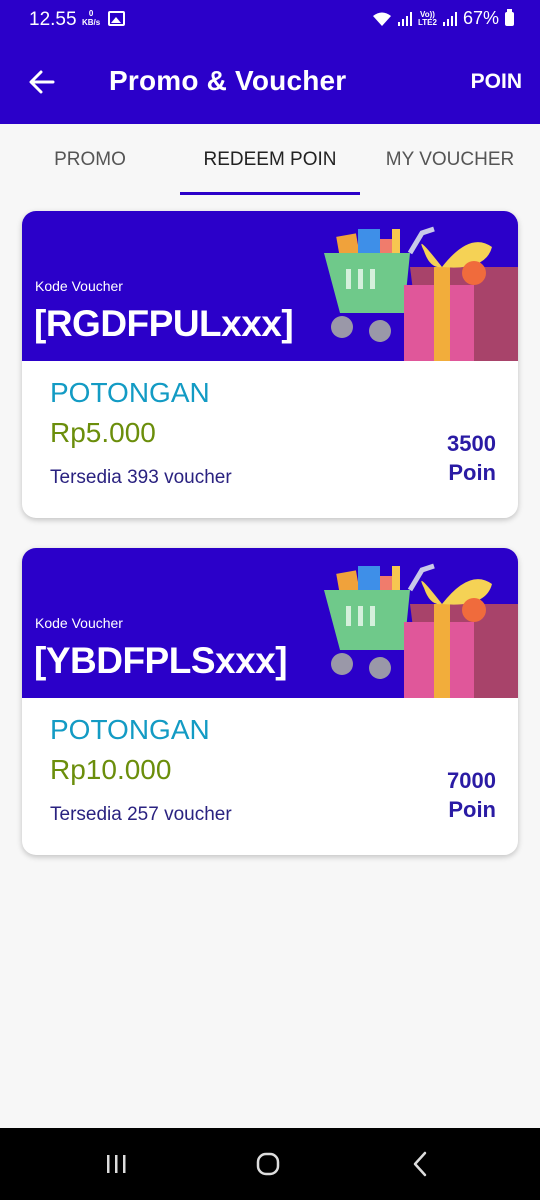 Image resolution: width=540 pixels, height=1200 pixels. What do you see at coordinates (382, 19) in the screenshot?
I see `wifi-icon` at bounding box center [382, 19].